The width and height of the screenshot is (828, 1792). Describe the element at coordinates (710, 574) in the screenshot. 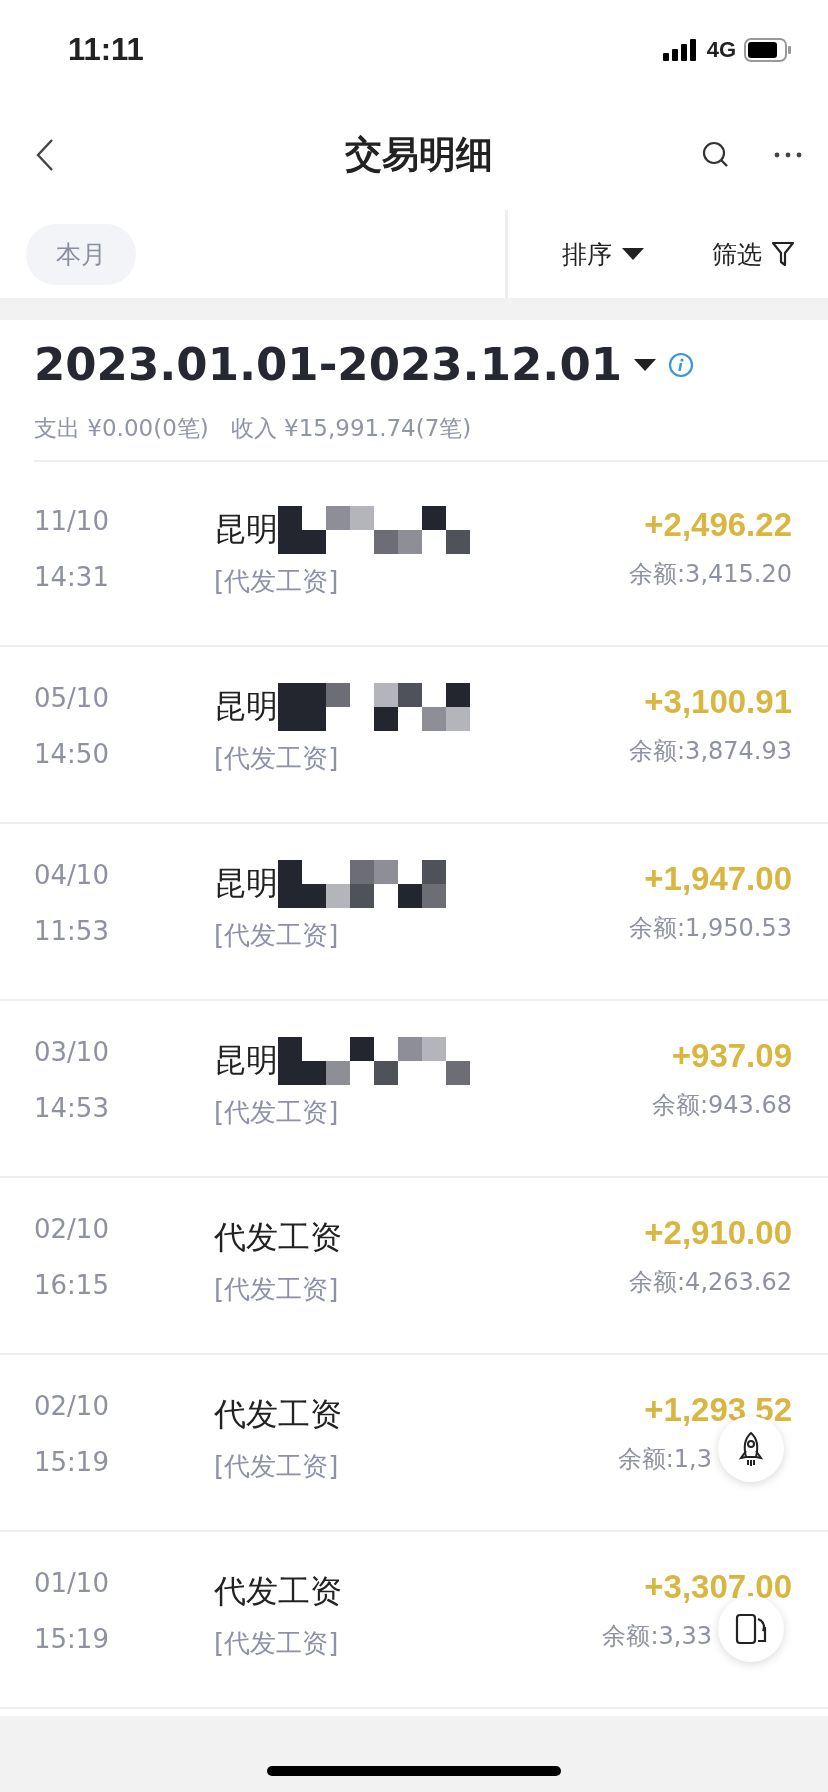

I see `balance-text: 余额:3,415.20` at that location.